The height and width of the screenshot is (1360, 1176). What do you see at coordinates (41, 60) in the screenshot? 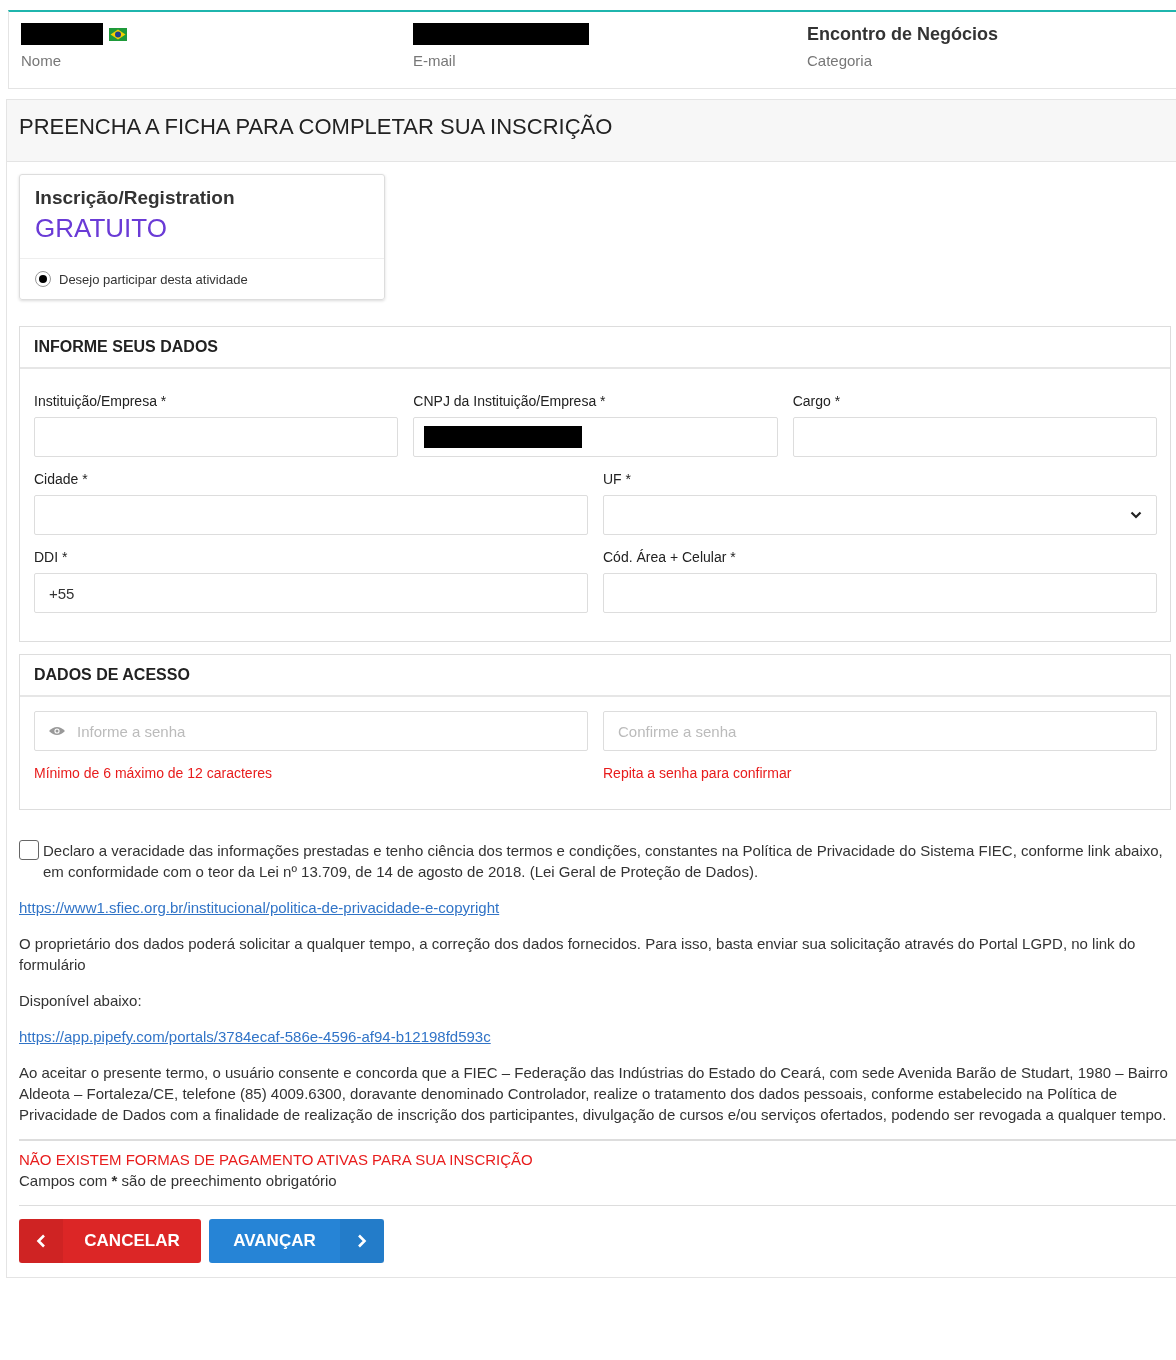
I see `field-label: Nome` at bounding box center [41, 60].